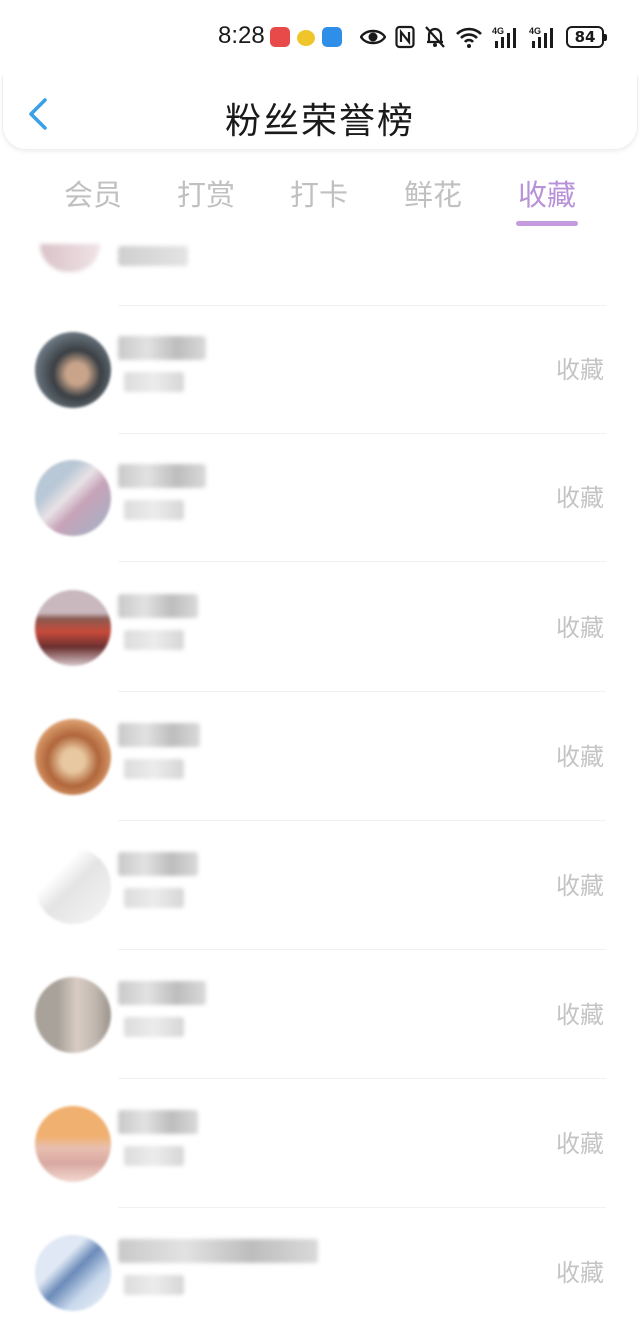 The height and width of the screenshot is (1320, 640). I want to click on tab-member: 会员, so click(93, 193).